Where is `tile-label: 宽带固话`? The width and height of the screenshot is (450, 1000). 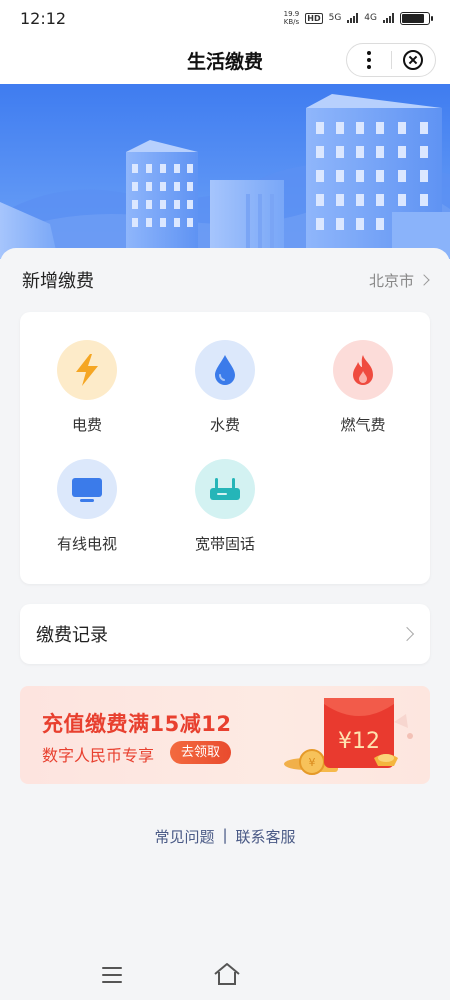 tile-label: 宽带固话 is located at coordinates (224, 544).